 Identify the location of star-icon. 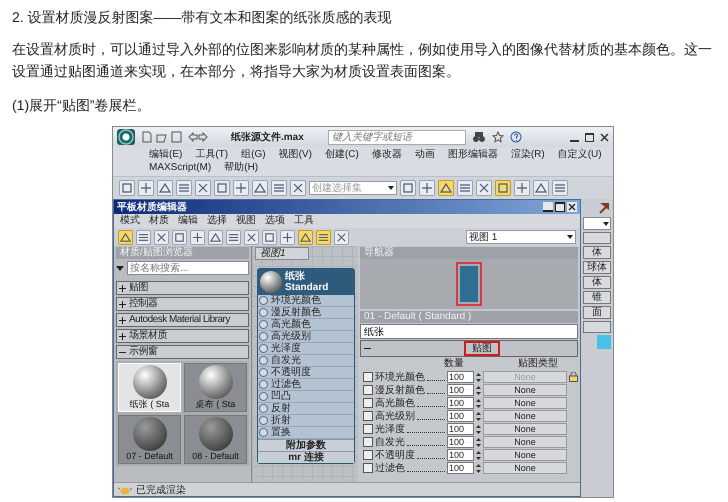
(498, 137).